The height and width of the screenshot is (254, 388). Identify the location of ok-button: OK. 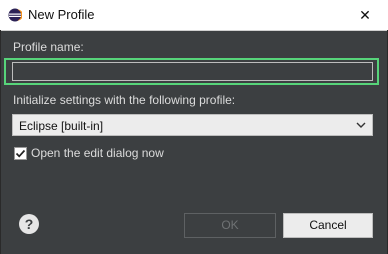
(230, 225).